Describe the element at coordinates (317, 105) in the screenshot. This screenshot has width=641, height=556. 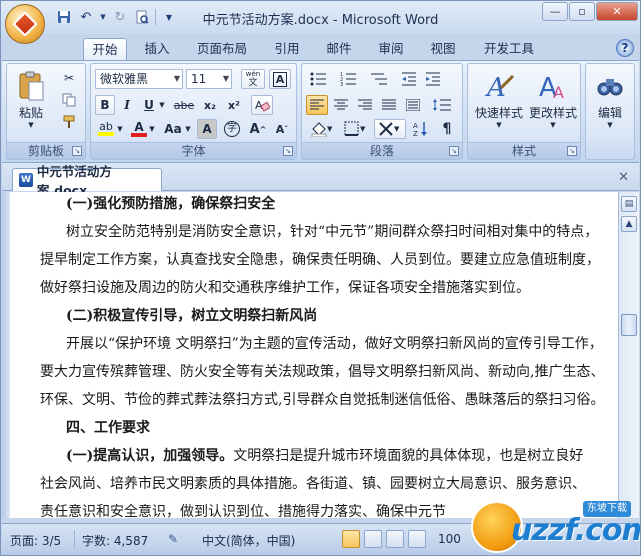
I see `align-left-icon` at that location.